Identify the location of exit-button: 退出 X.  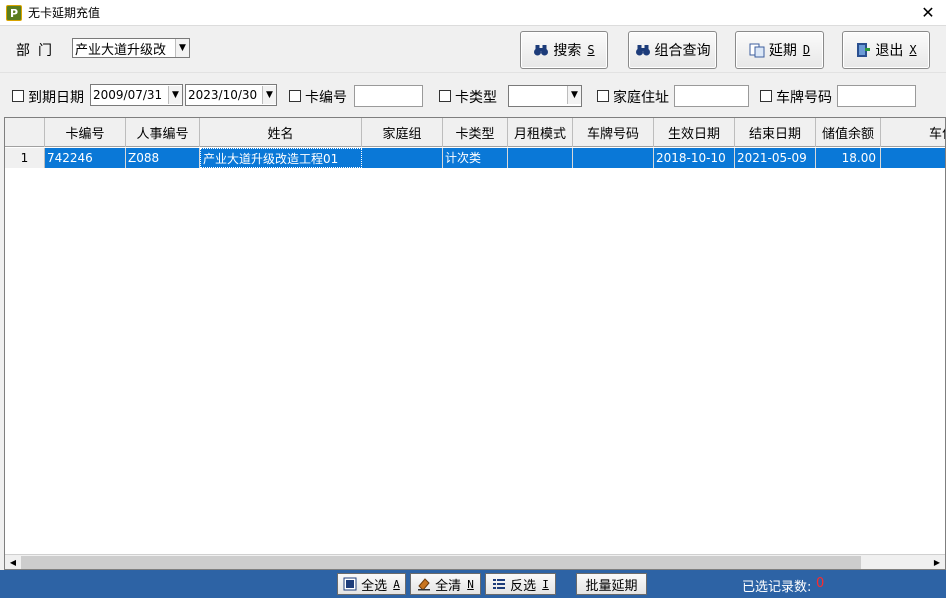
(886, 50).